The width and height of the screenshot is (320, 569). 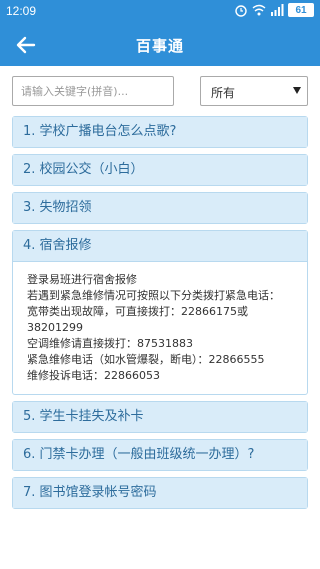 I want to click on list-item-label: 2. 校园公交（小白）, so click(x=160, y=170).